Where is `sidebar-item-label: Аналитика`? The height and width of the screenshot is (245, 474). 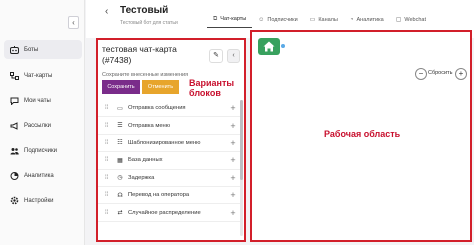
sidebar-item-label: Аналитика is located at coordinates (39, 175).